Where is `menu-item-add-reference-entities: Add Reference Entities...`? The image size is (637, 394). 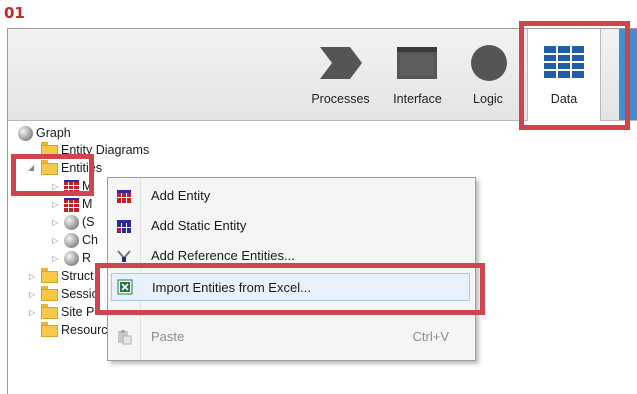
menu-item-add-reference-entities: Add Reference Entities... is located at coordinates (291, 256).